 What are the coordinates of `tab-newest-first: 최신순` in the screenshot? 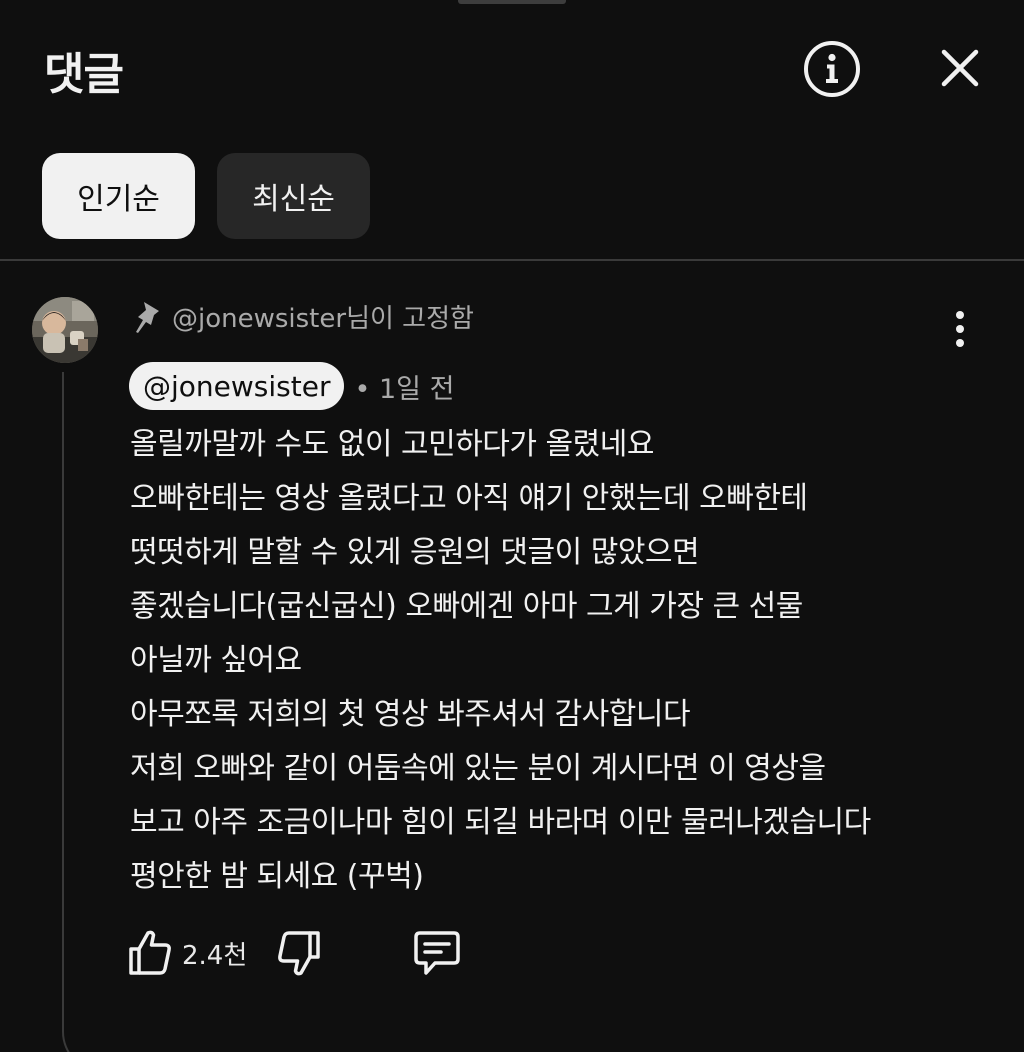 It's located at (293, 196).